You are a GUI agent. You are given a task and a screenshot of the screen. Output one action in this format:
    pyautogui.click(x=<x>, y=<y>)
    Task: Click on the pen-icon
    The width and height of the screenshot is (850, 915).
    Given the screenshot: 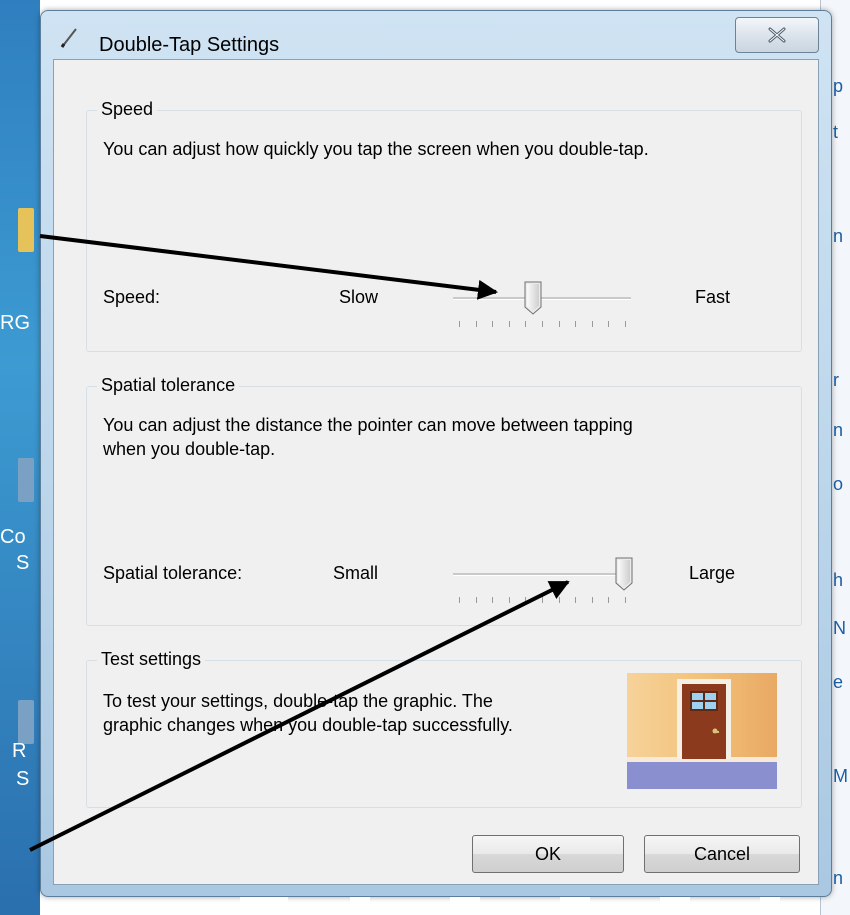 What is the action you would take?
    pyautogui.click(x=68, y=38)
    